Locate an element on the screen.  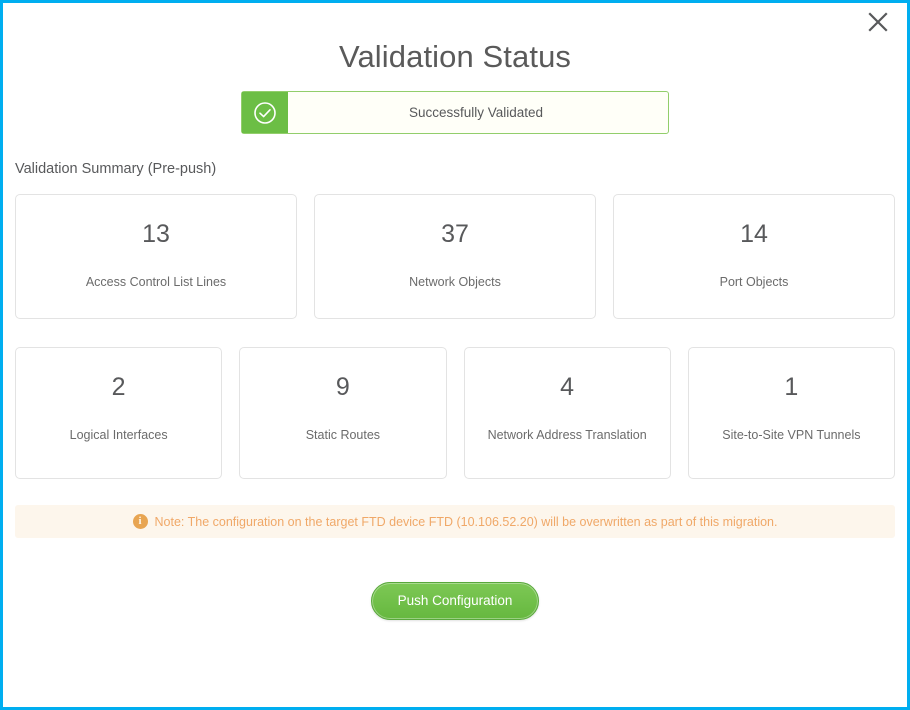
summary-card-site-to-site-vpn-tunnels: 1 Site-to-Site VPN Tunnels is located at coordinates (791, 413).